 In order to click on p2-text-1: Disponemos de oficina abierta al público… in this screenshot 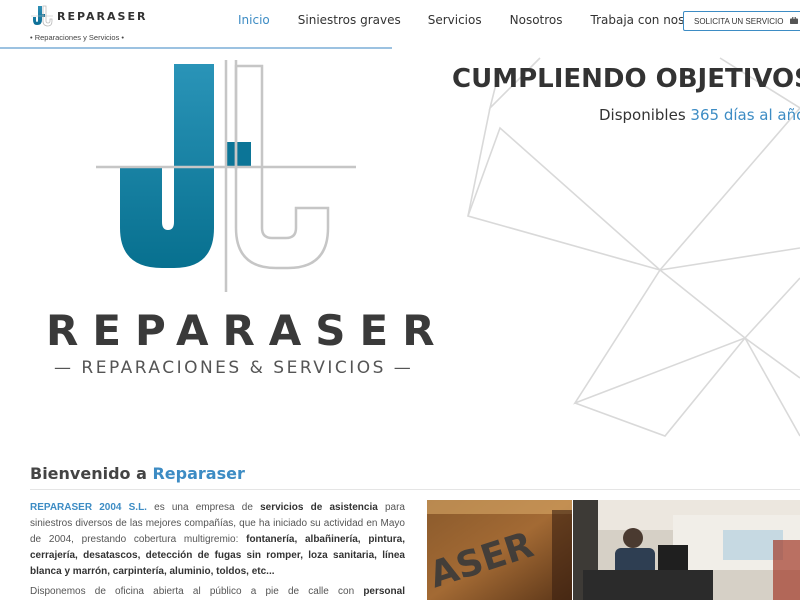, I will do `click(197, 591)`.